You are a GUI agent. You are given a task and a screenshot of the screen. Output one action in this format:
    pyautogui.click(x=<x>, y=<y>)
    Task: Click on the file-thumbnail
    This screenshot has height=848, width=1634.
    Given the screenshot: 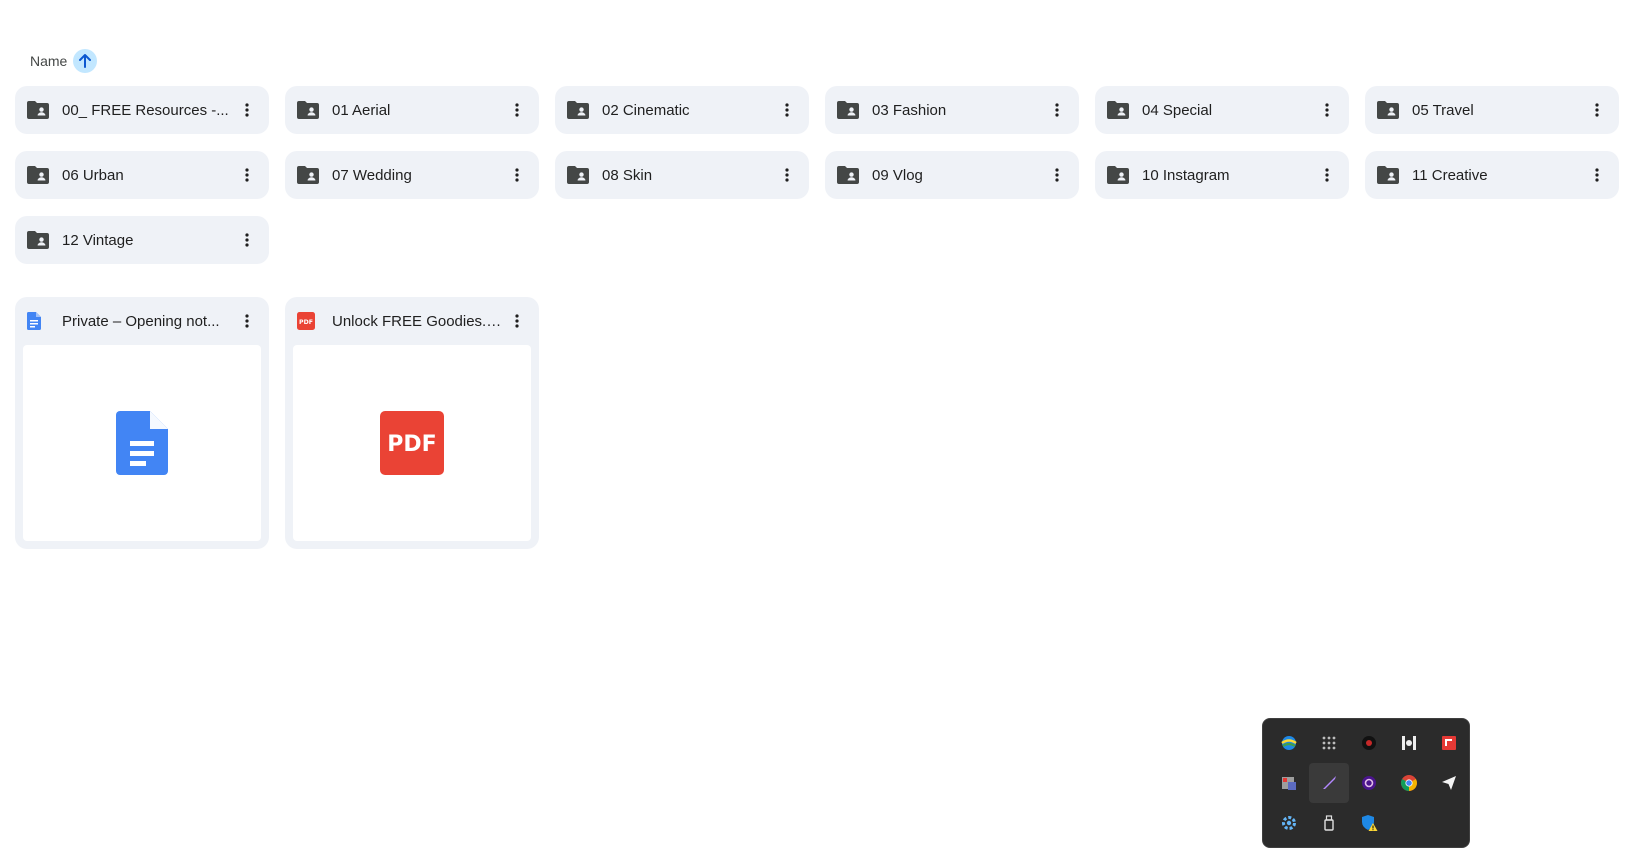 What is the action you would take?
    pyautogui.click(x=142, y=443)
    